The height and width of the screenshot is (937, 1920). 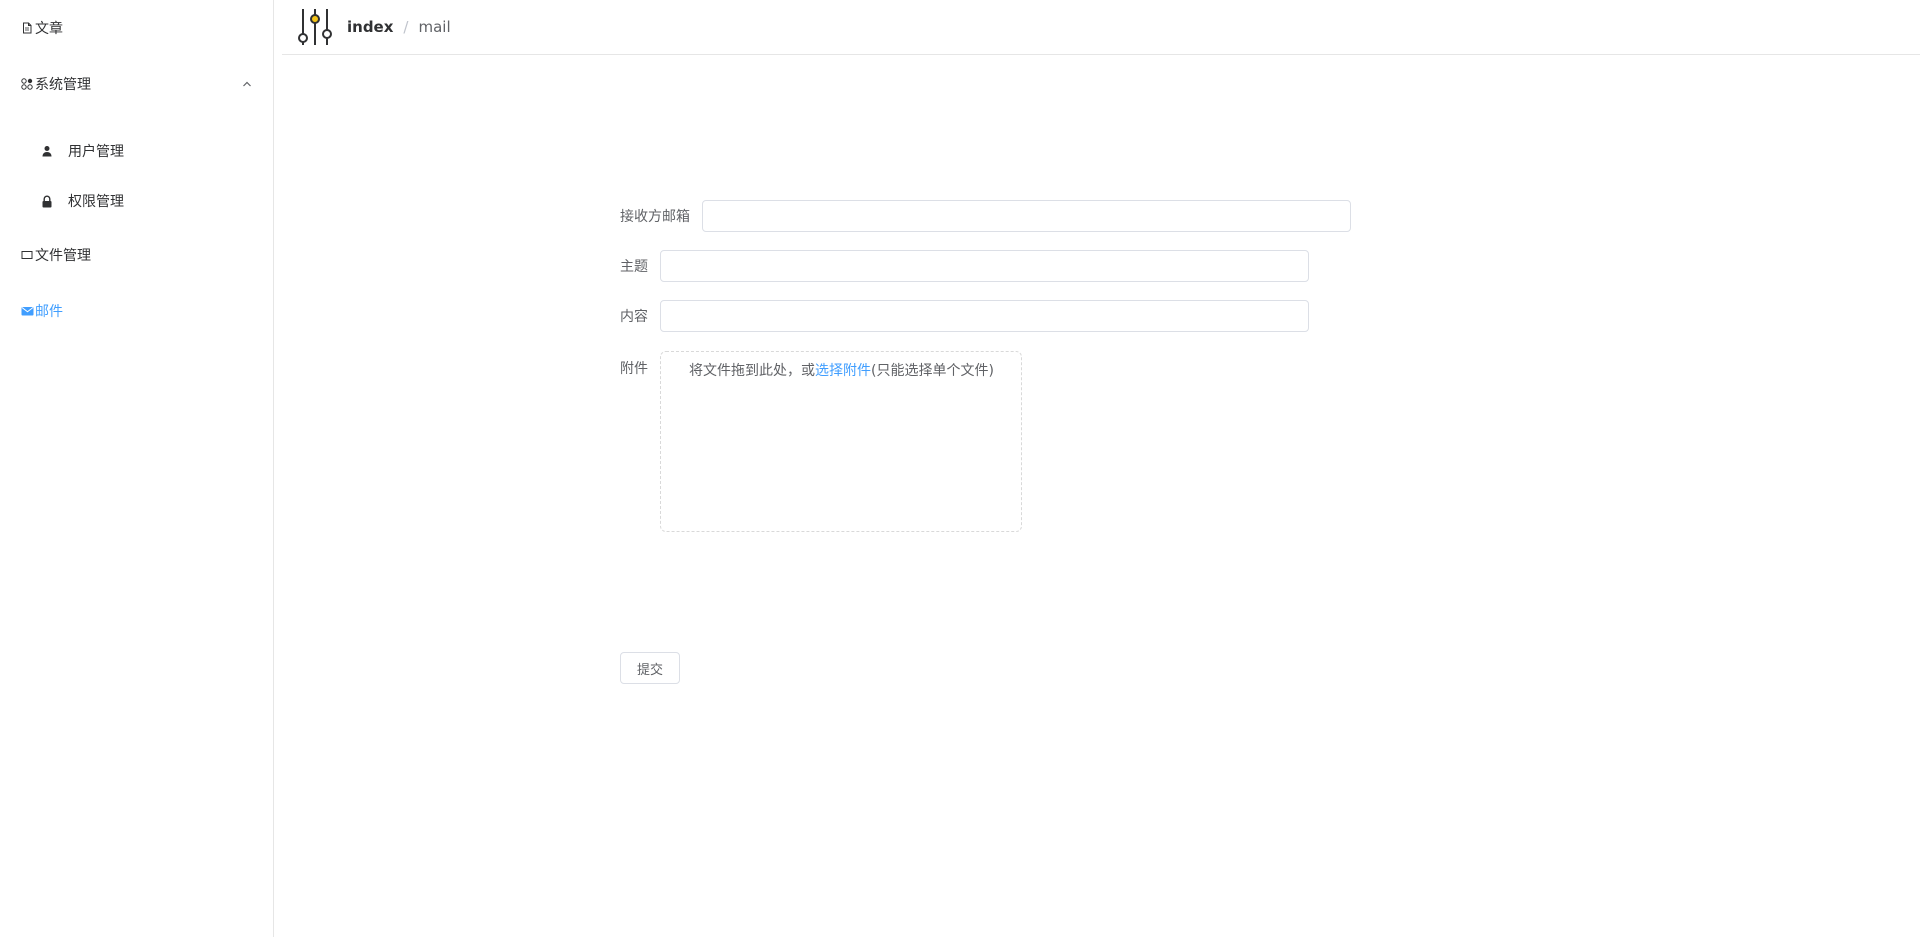 I want to click on breadcrumb-item-current: mail, so click(x=434, y=27).